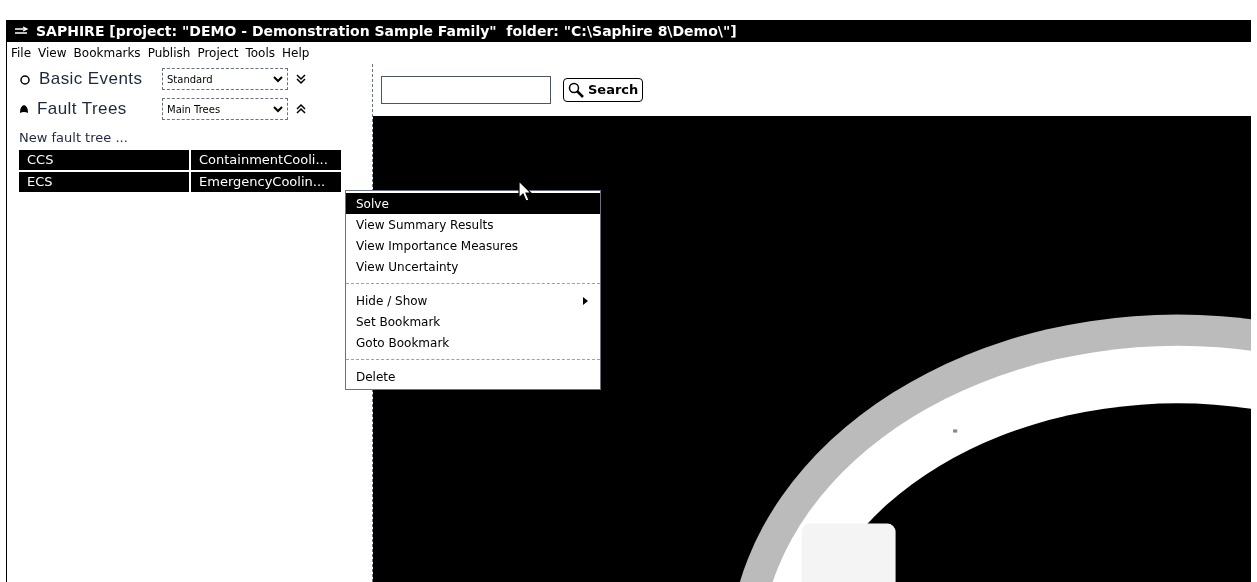  Describe the element at coordinates (24, 109) in the screenshot. I see `gate-icon` at that location.